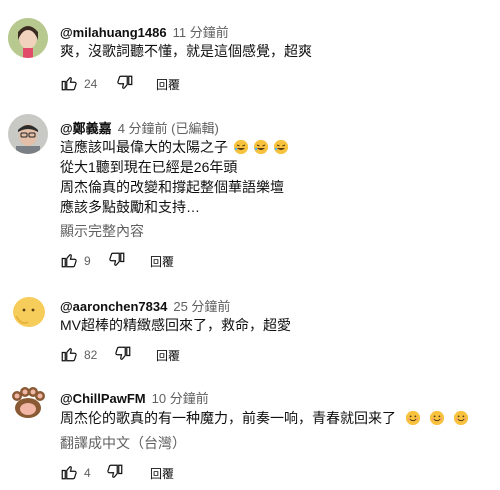 This screenshot has width=500, height=490. I want to click on comment-text: 周杰伦的歌真的有一种魔力，前奏一响，青春就回来了, so click(264, 418).